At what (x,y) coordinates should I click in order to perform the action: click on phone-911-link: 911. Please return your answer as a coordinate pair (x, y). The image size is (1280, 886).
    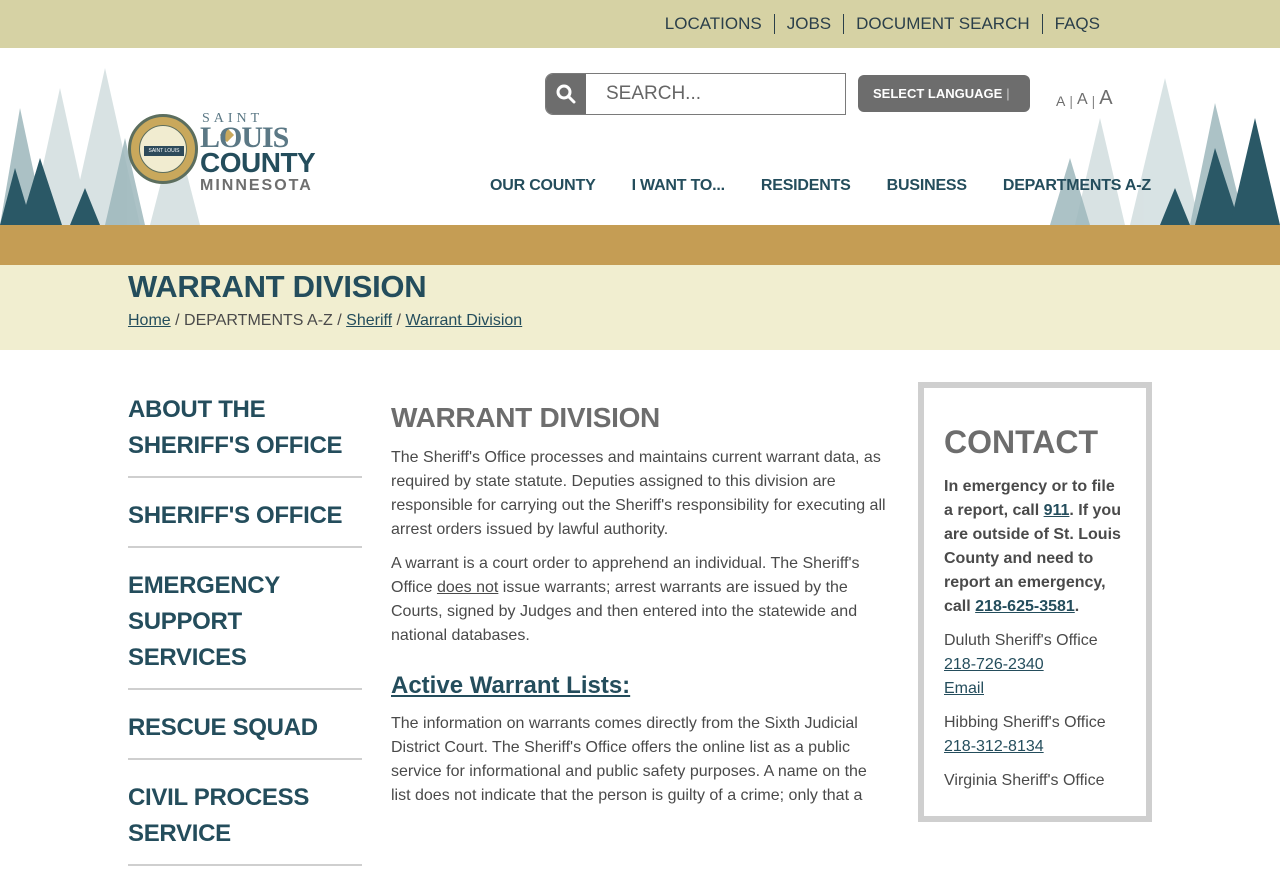
    Looking at the image, I should click on (1057, 510).